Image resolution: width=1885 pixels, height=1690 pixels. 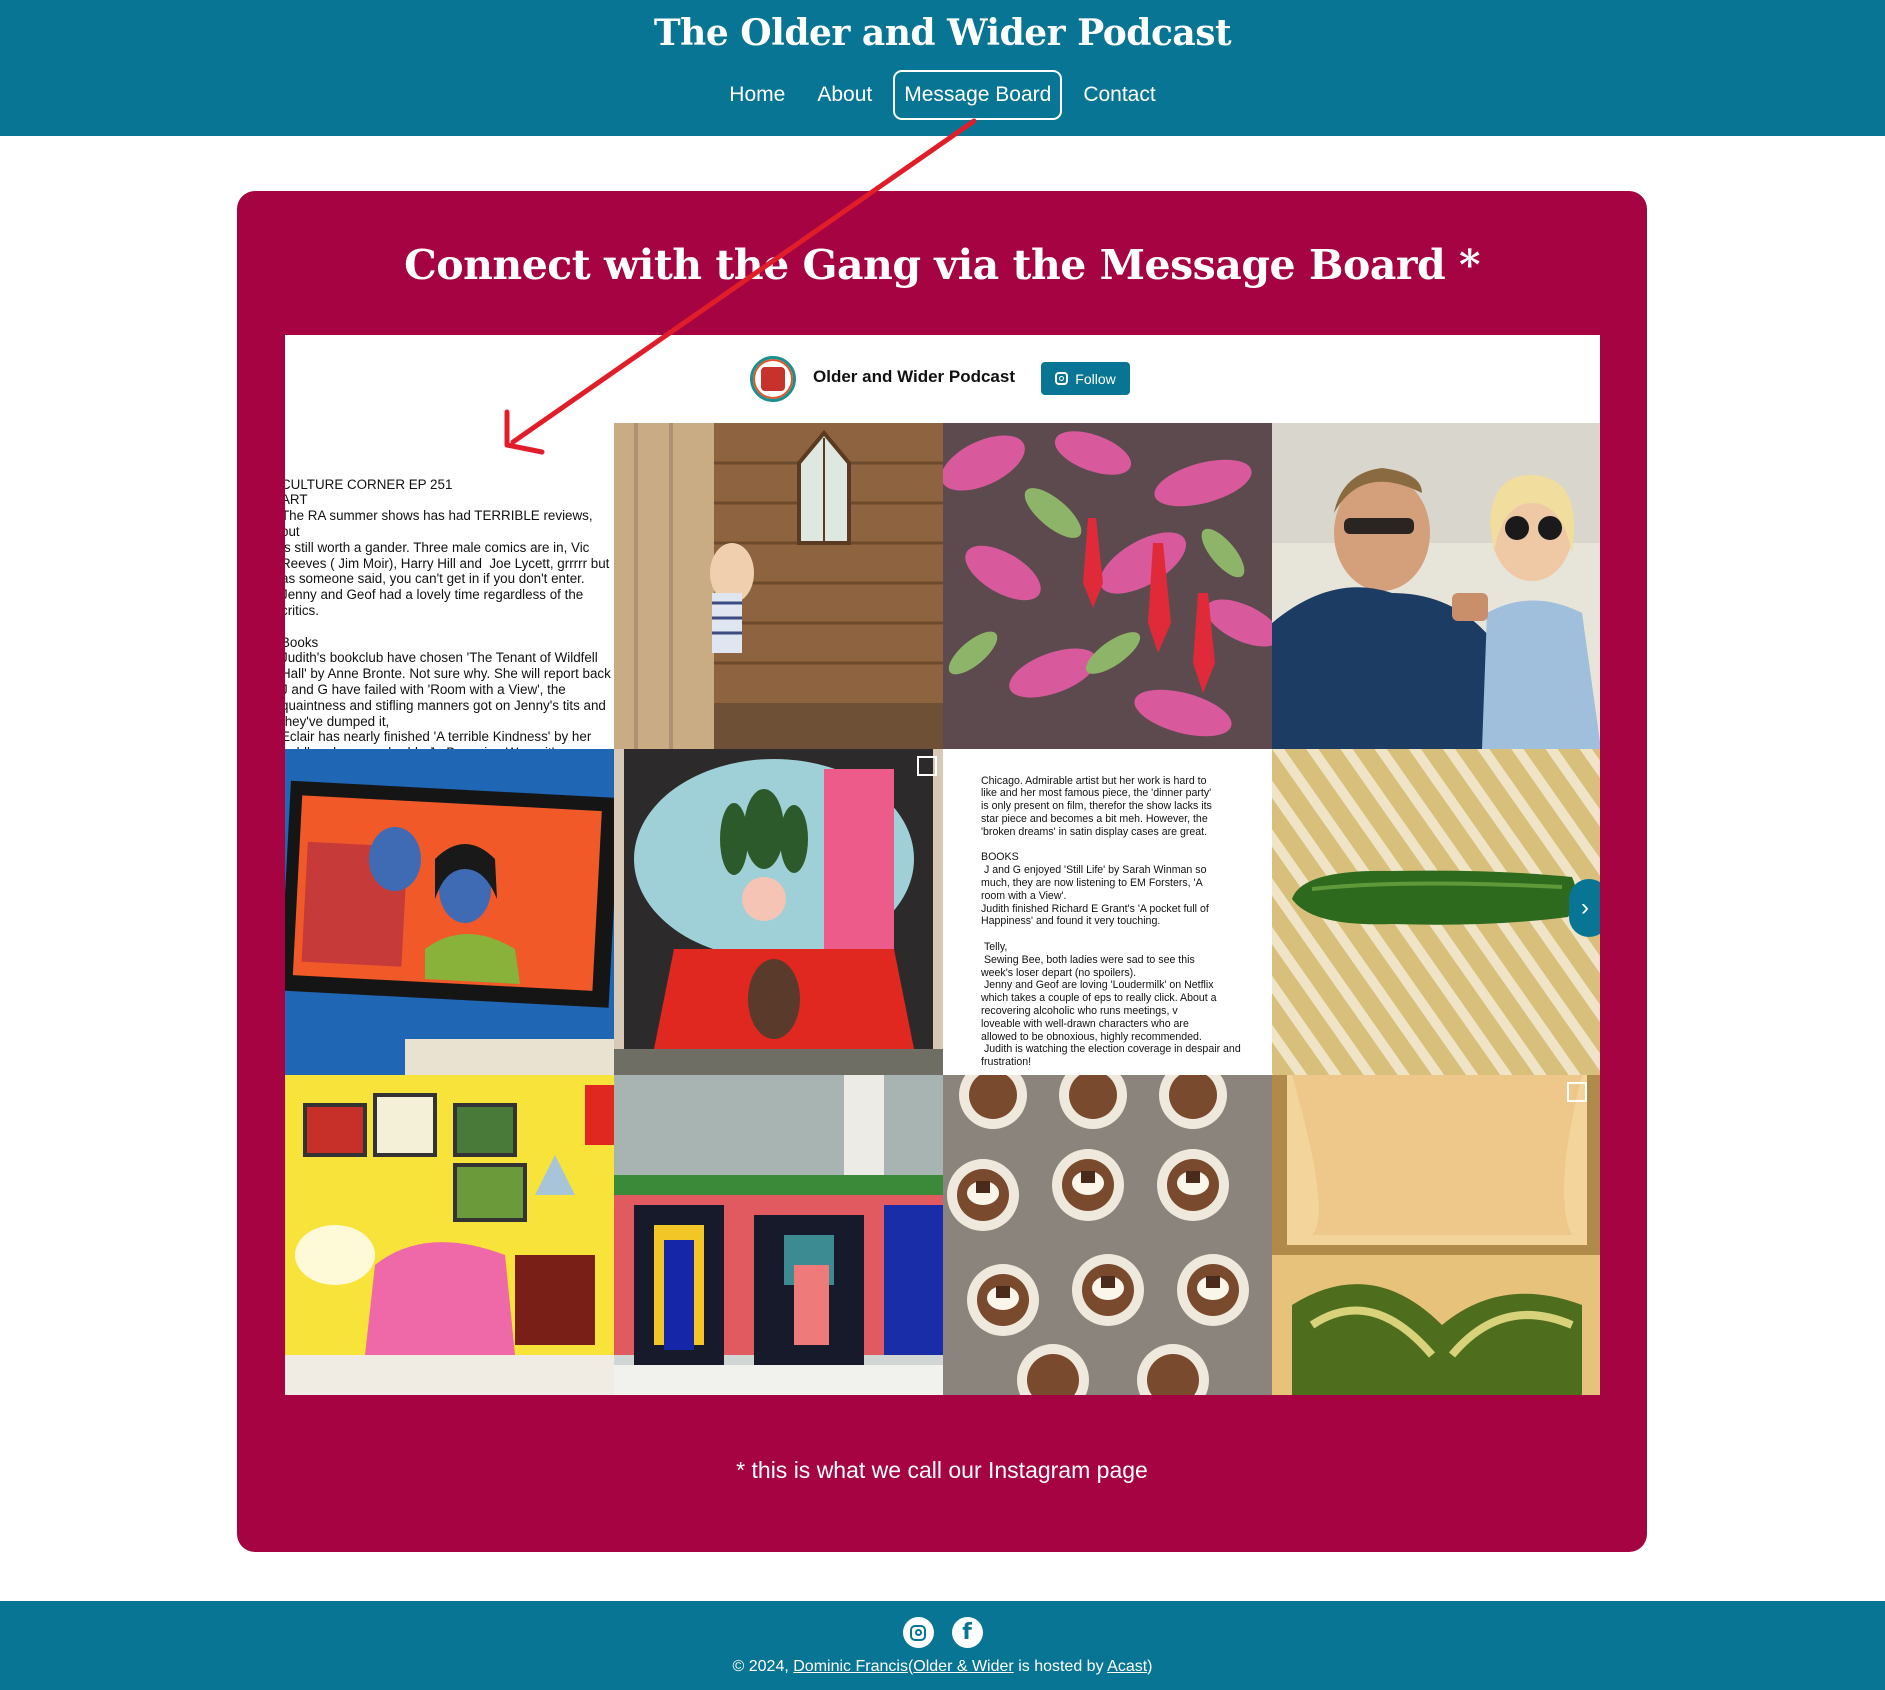 I want to click on nav-about: About, so click(x=844, y=95).